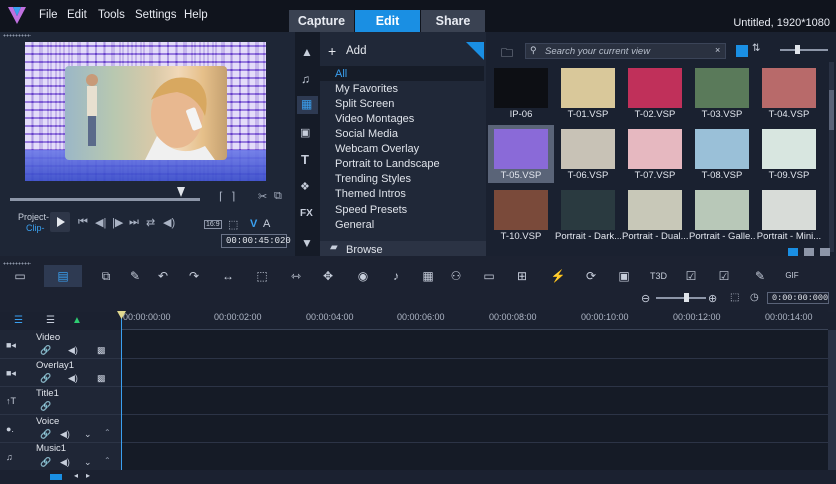  I want to click on category-themed-intros: Themed Intros, so click(370, 194).